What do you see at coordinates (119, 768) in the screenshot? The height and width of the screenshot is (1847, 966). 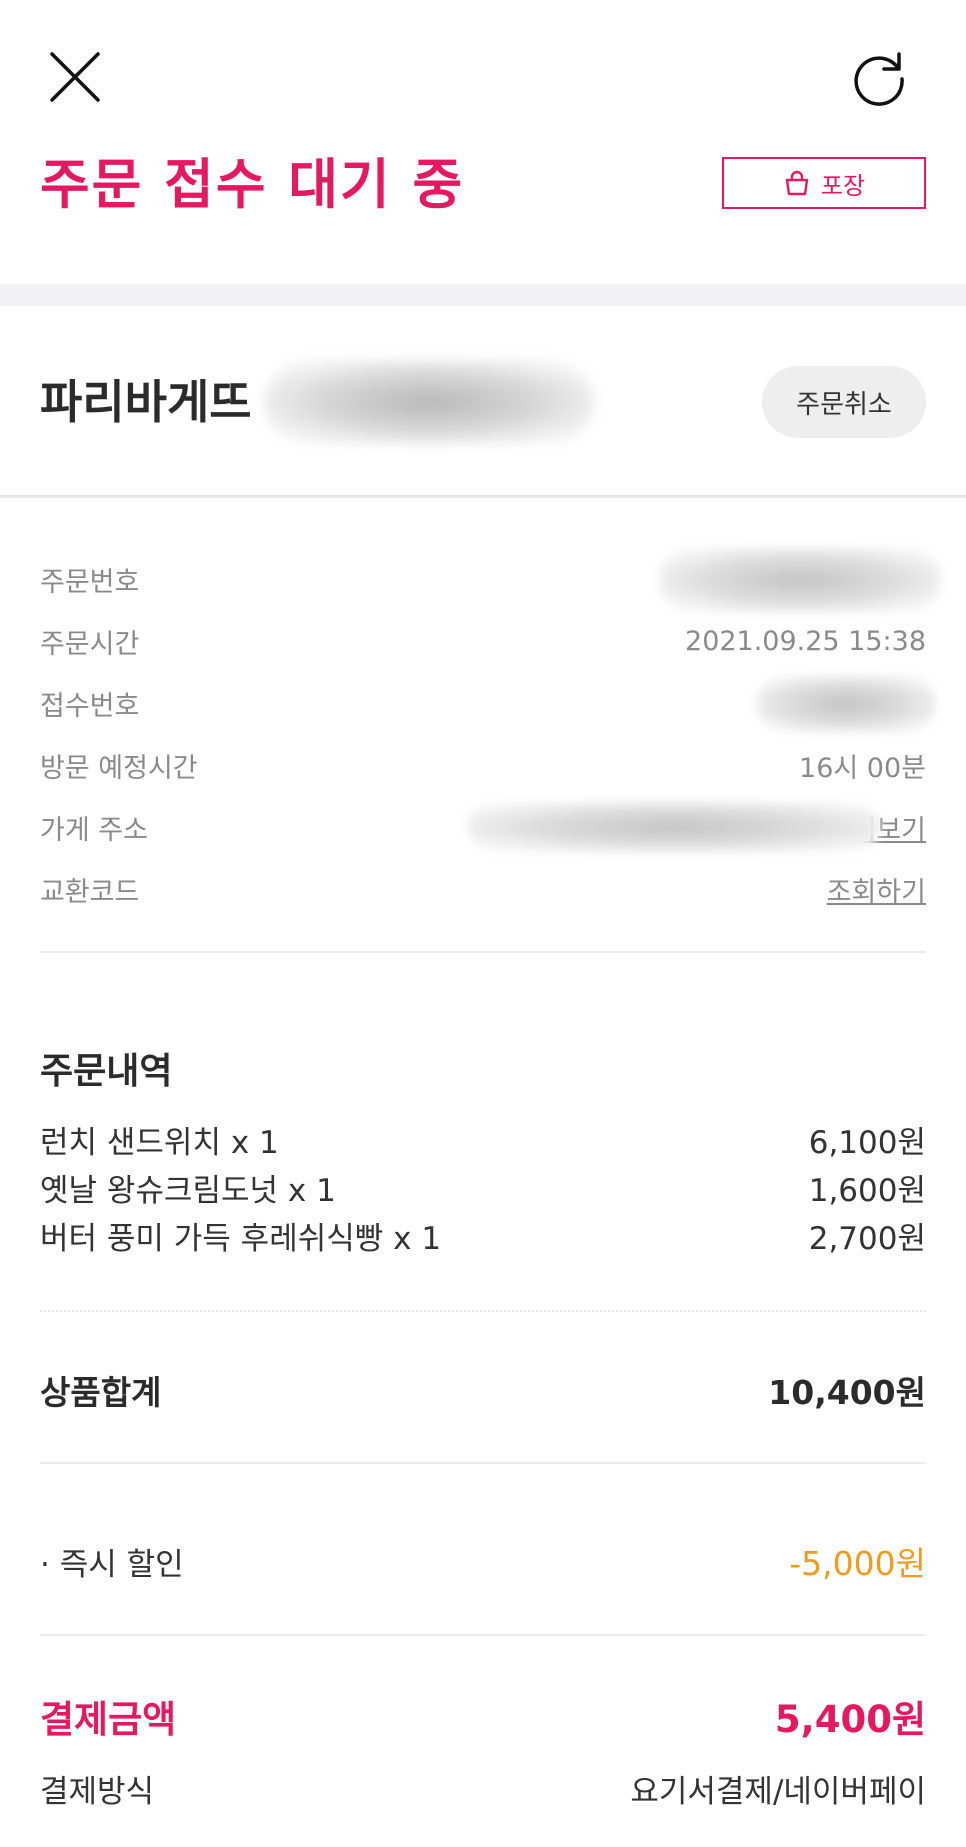 I see `visit-time-label: 방문 예정시간` at bounding box center [119, 768].